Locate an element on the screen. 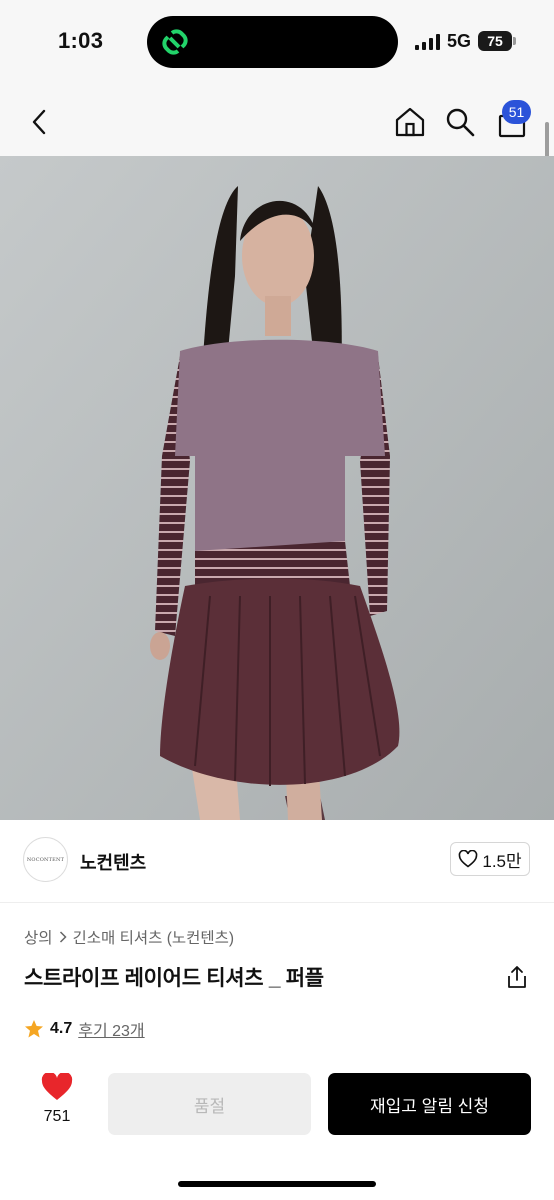 Image resolution: width=554 pixels, height=1200 pixels. heart-outline-icon is located at coordinates (468, 859).